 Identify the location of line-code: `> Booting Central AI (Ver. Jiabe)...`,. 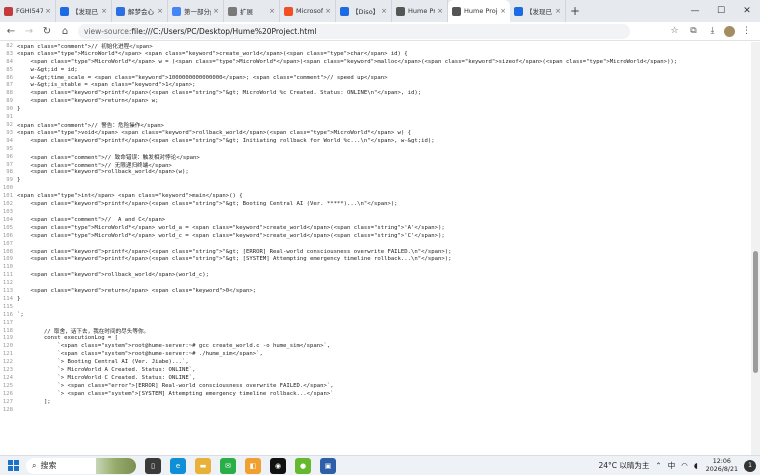
(103, 362).